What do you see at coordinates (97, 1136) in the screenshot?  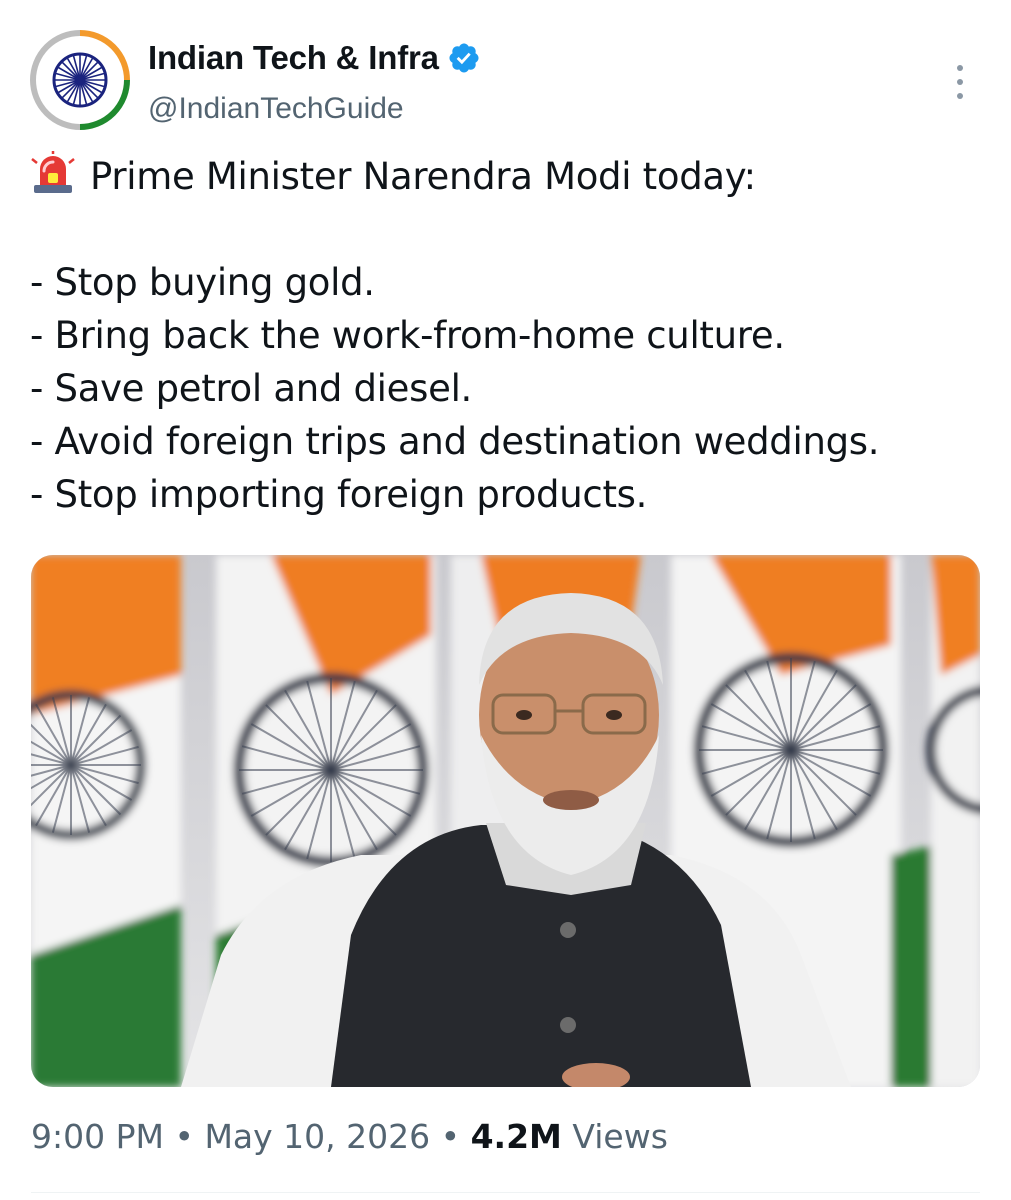 I see `tweet-time: 9:00 PM` at bounding box center [97, 1136].